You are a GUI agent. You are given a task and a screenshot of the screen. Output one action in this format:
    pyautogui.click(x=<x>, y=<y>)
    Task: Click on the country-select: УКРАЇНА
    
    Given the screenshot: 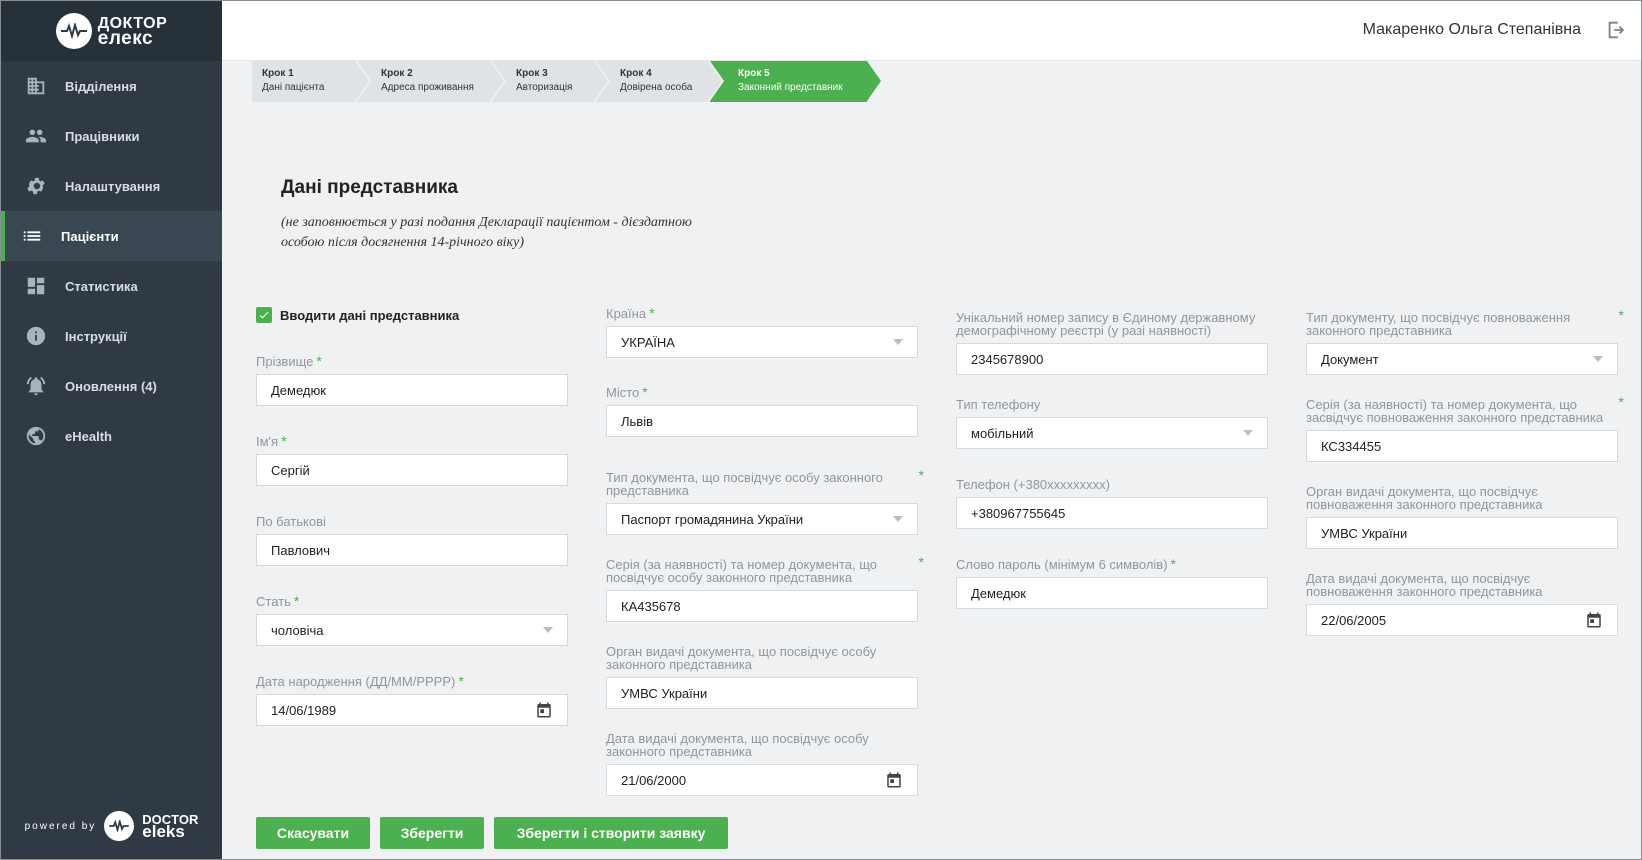 What is the action you would take?
    pyautogui.click(x=762, y=342)
    